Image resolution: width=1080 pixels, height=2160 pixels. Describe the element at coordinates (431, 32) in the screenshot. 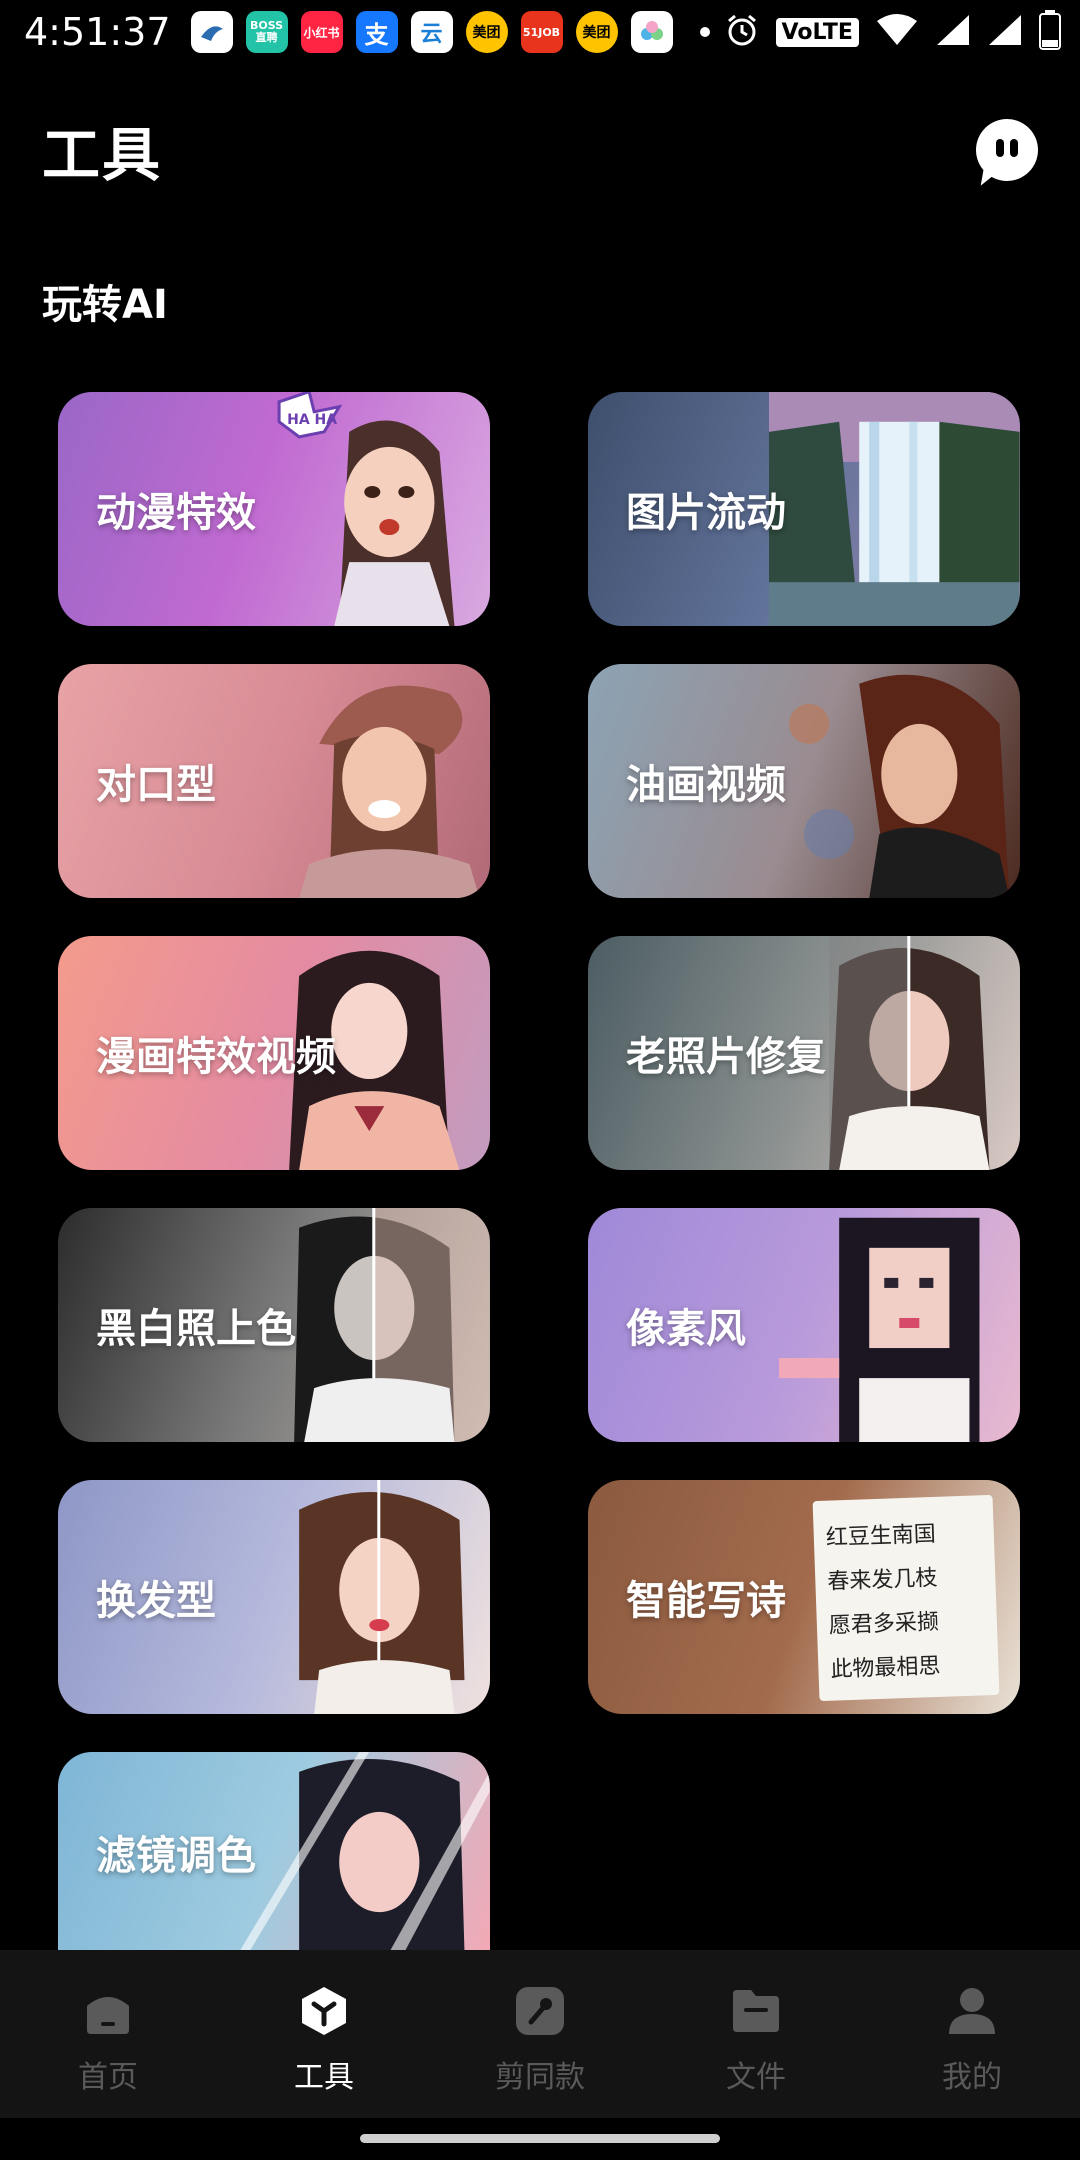

I see `yunshanfu-icon: 云` at that location.